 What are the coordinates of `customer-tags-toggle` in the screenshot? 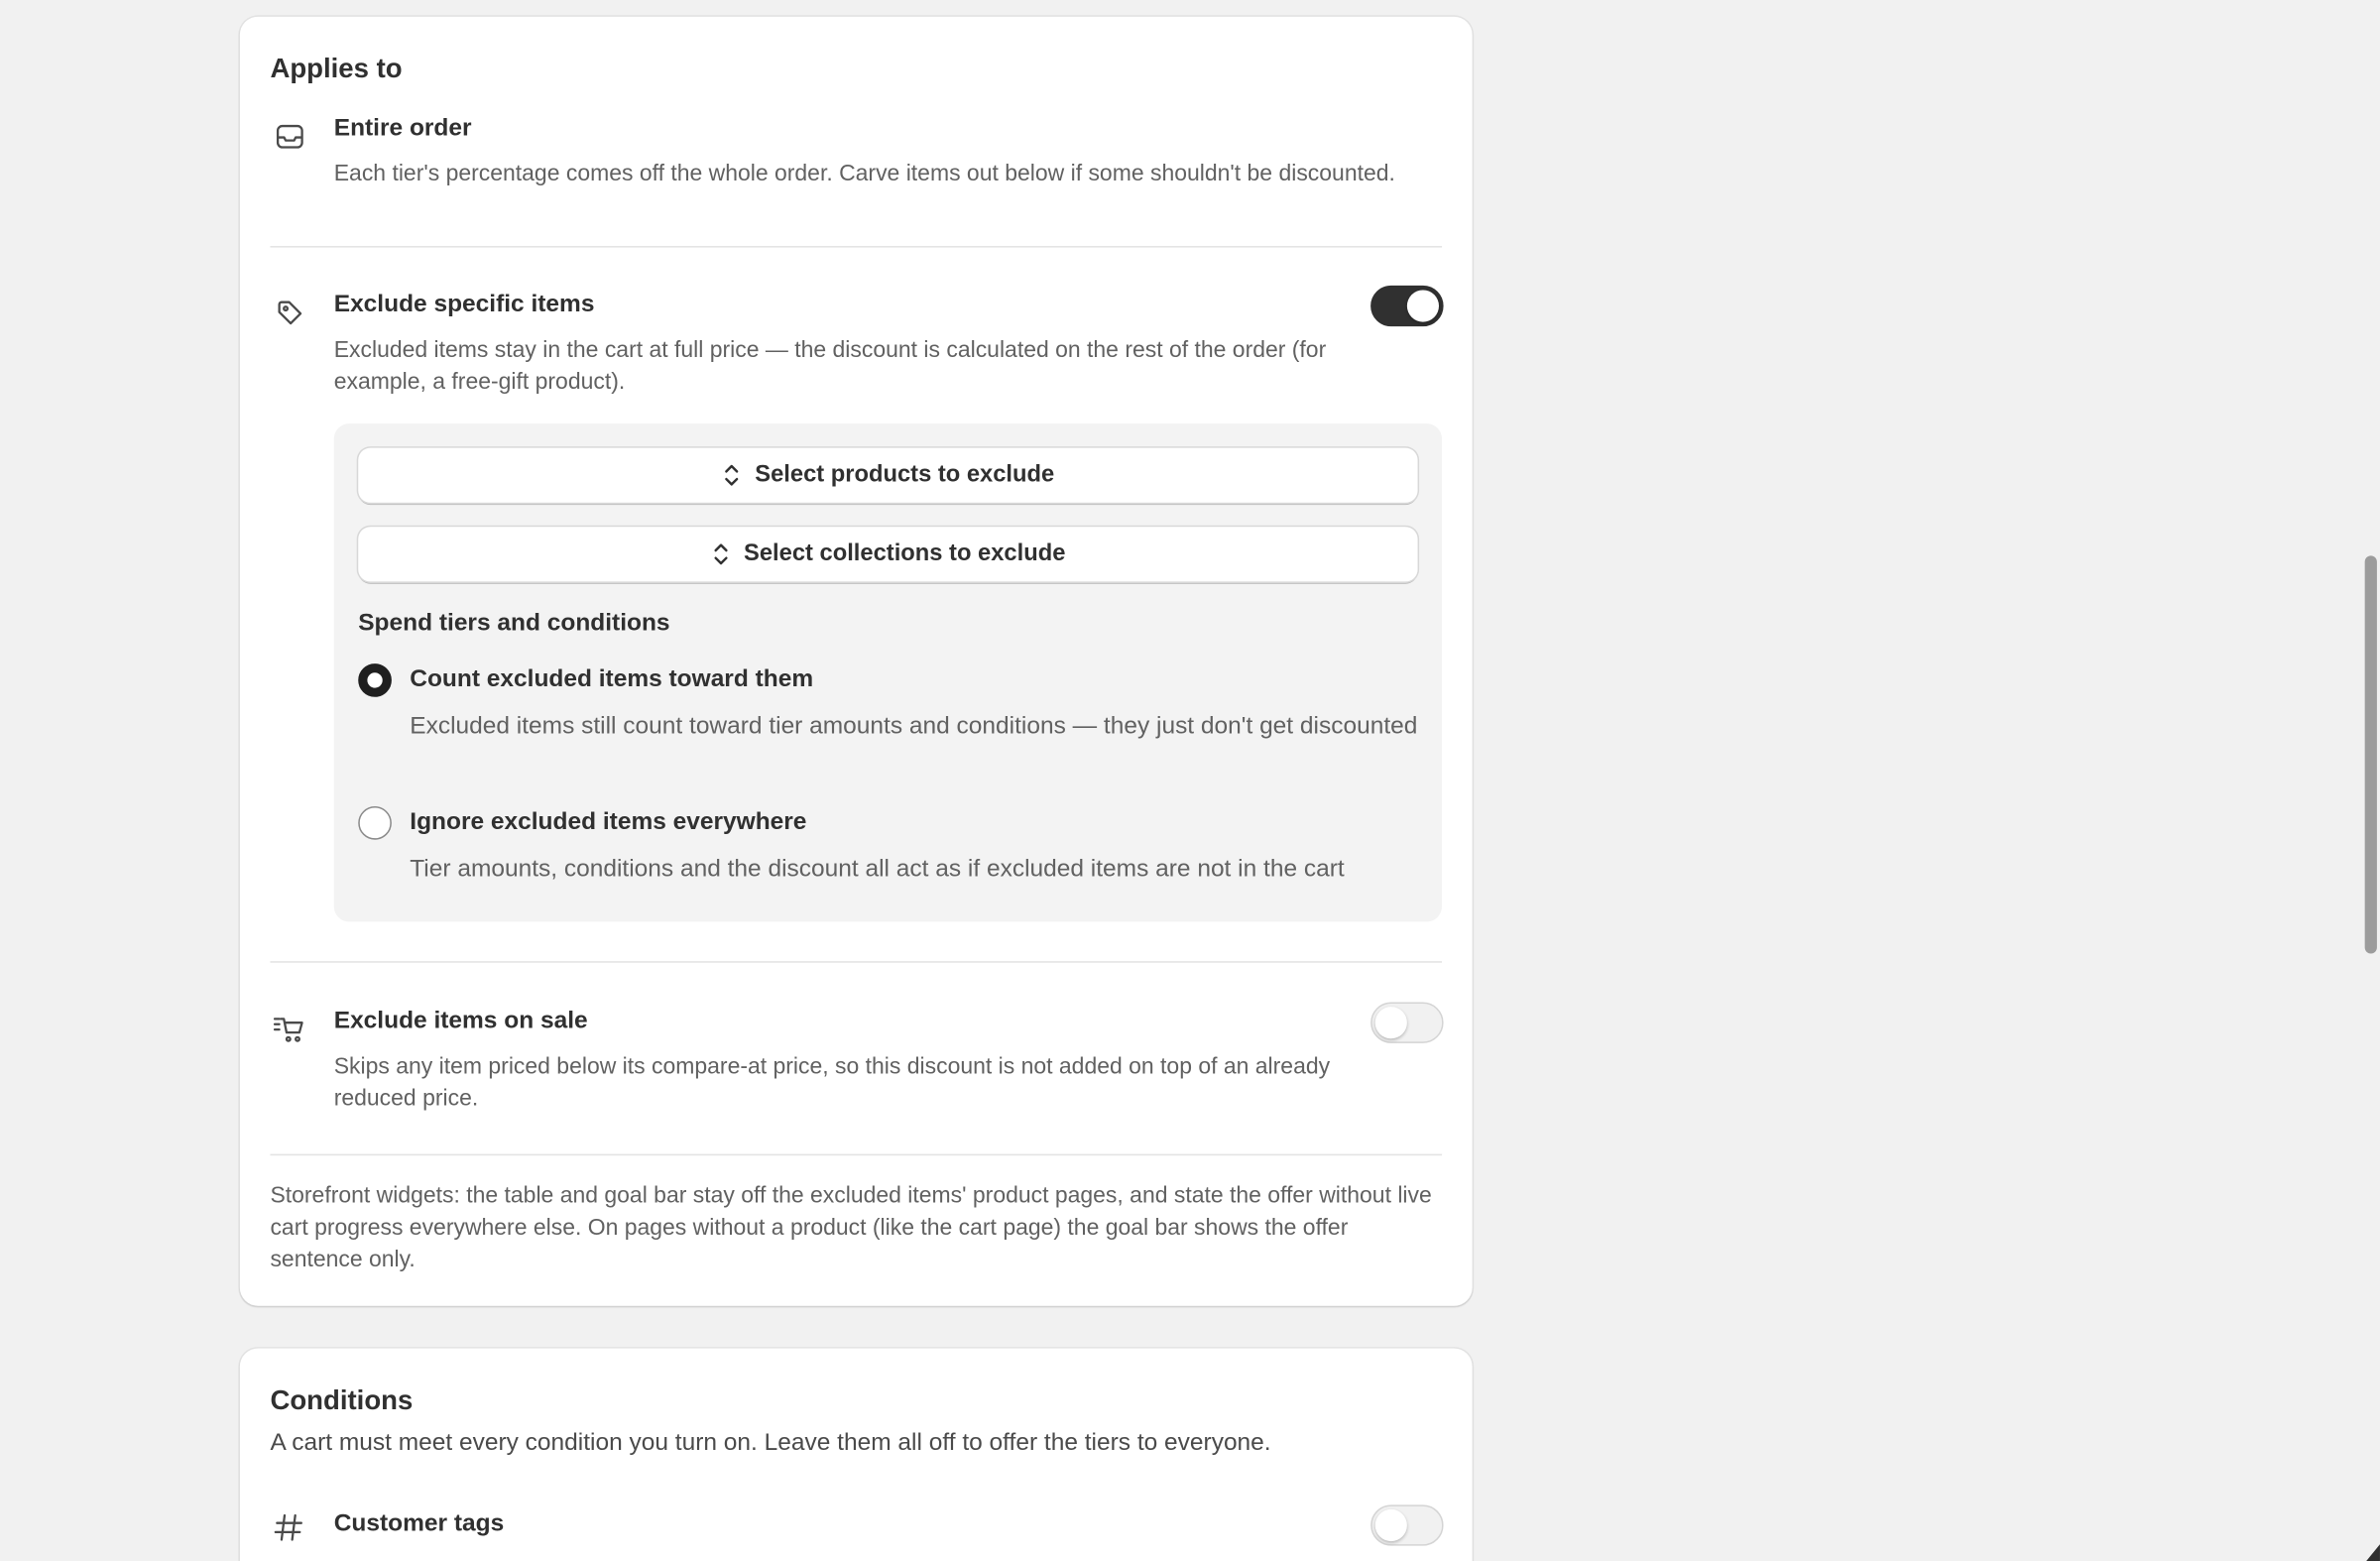 It's located at (1407, 1525).